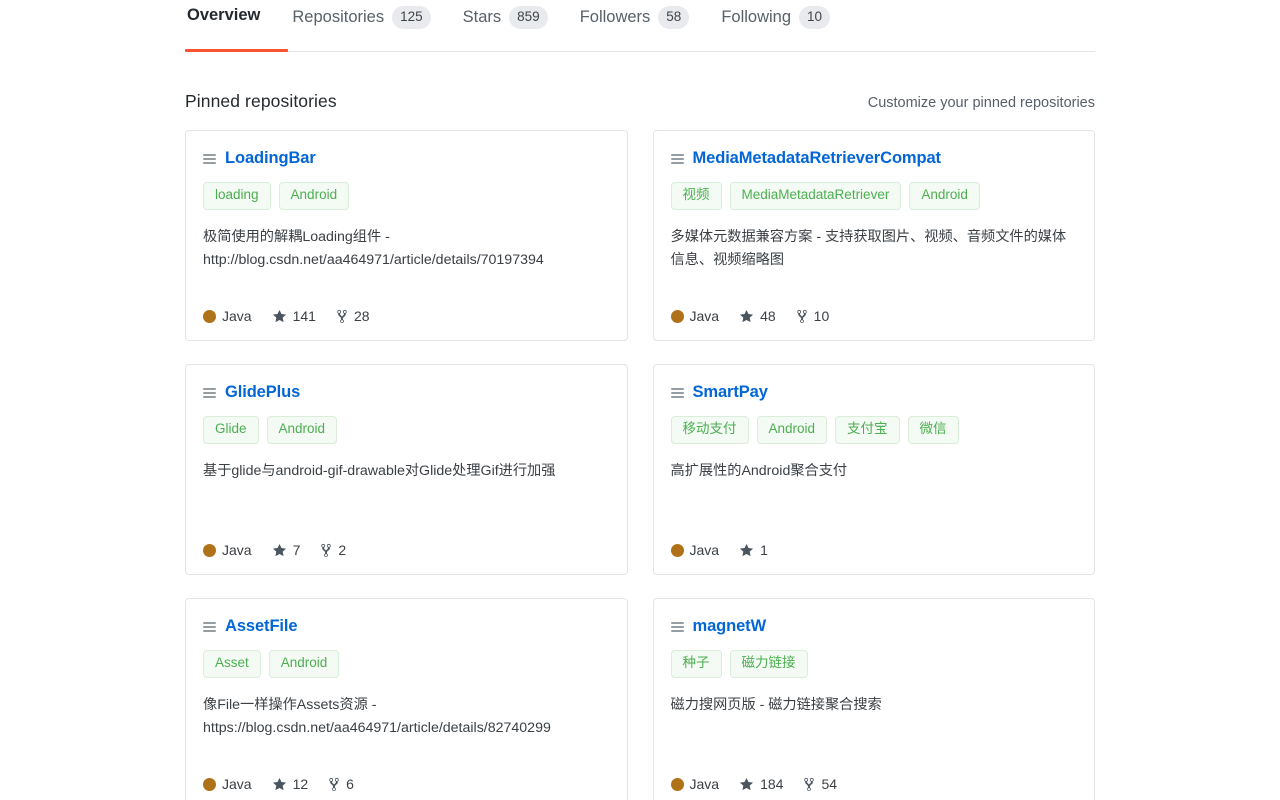  I want to click on tab-counter: 125, so click(411, 17).